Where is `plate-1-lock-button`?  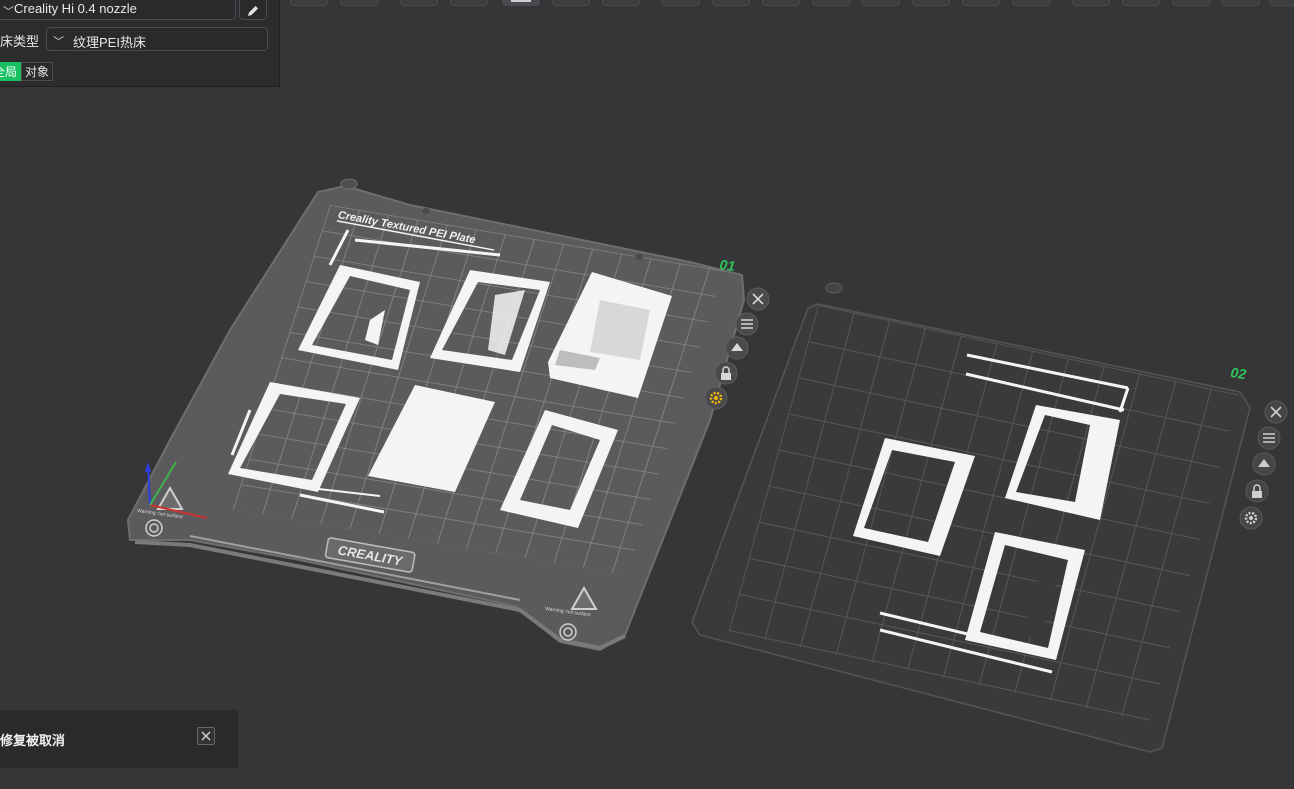 plate-1-lock-button is located at coordinates (726, 373).